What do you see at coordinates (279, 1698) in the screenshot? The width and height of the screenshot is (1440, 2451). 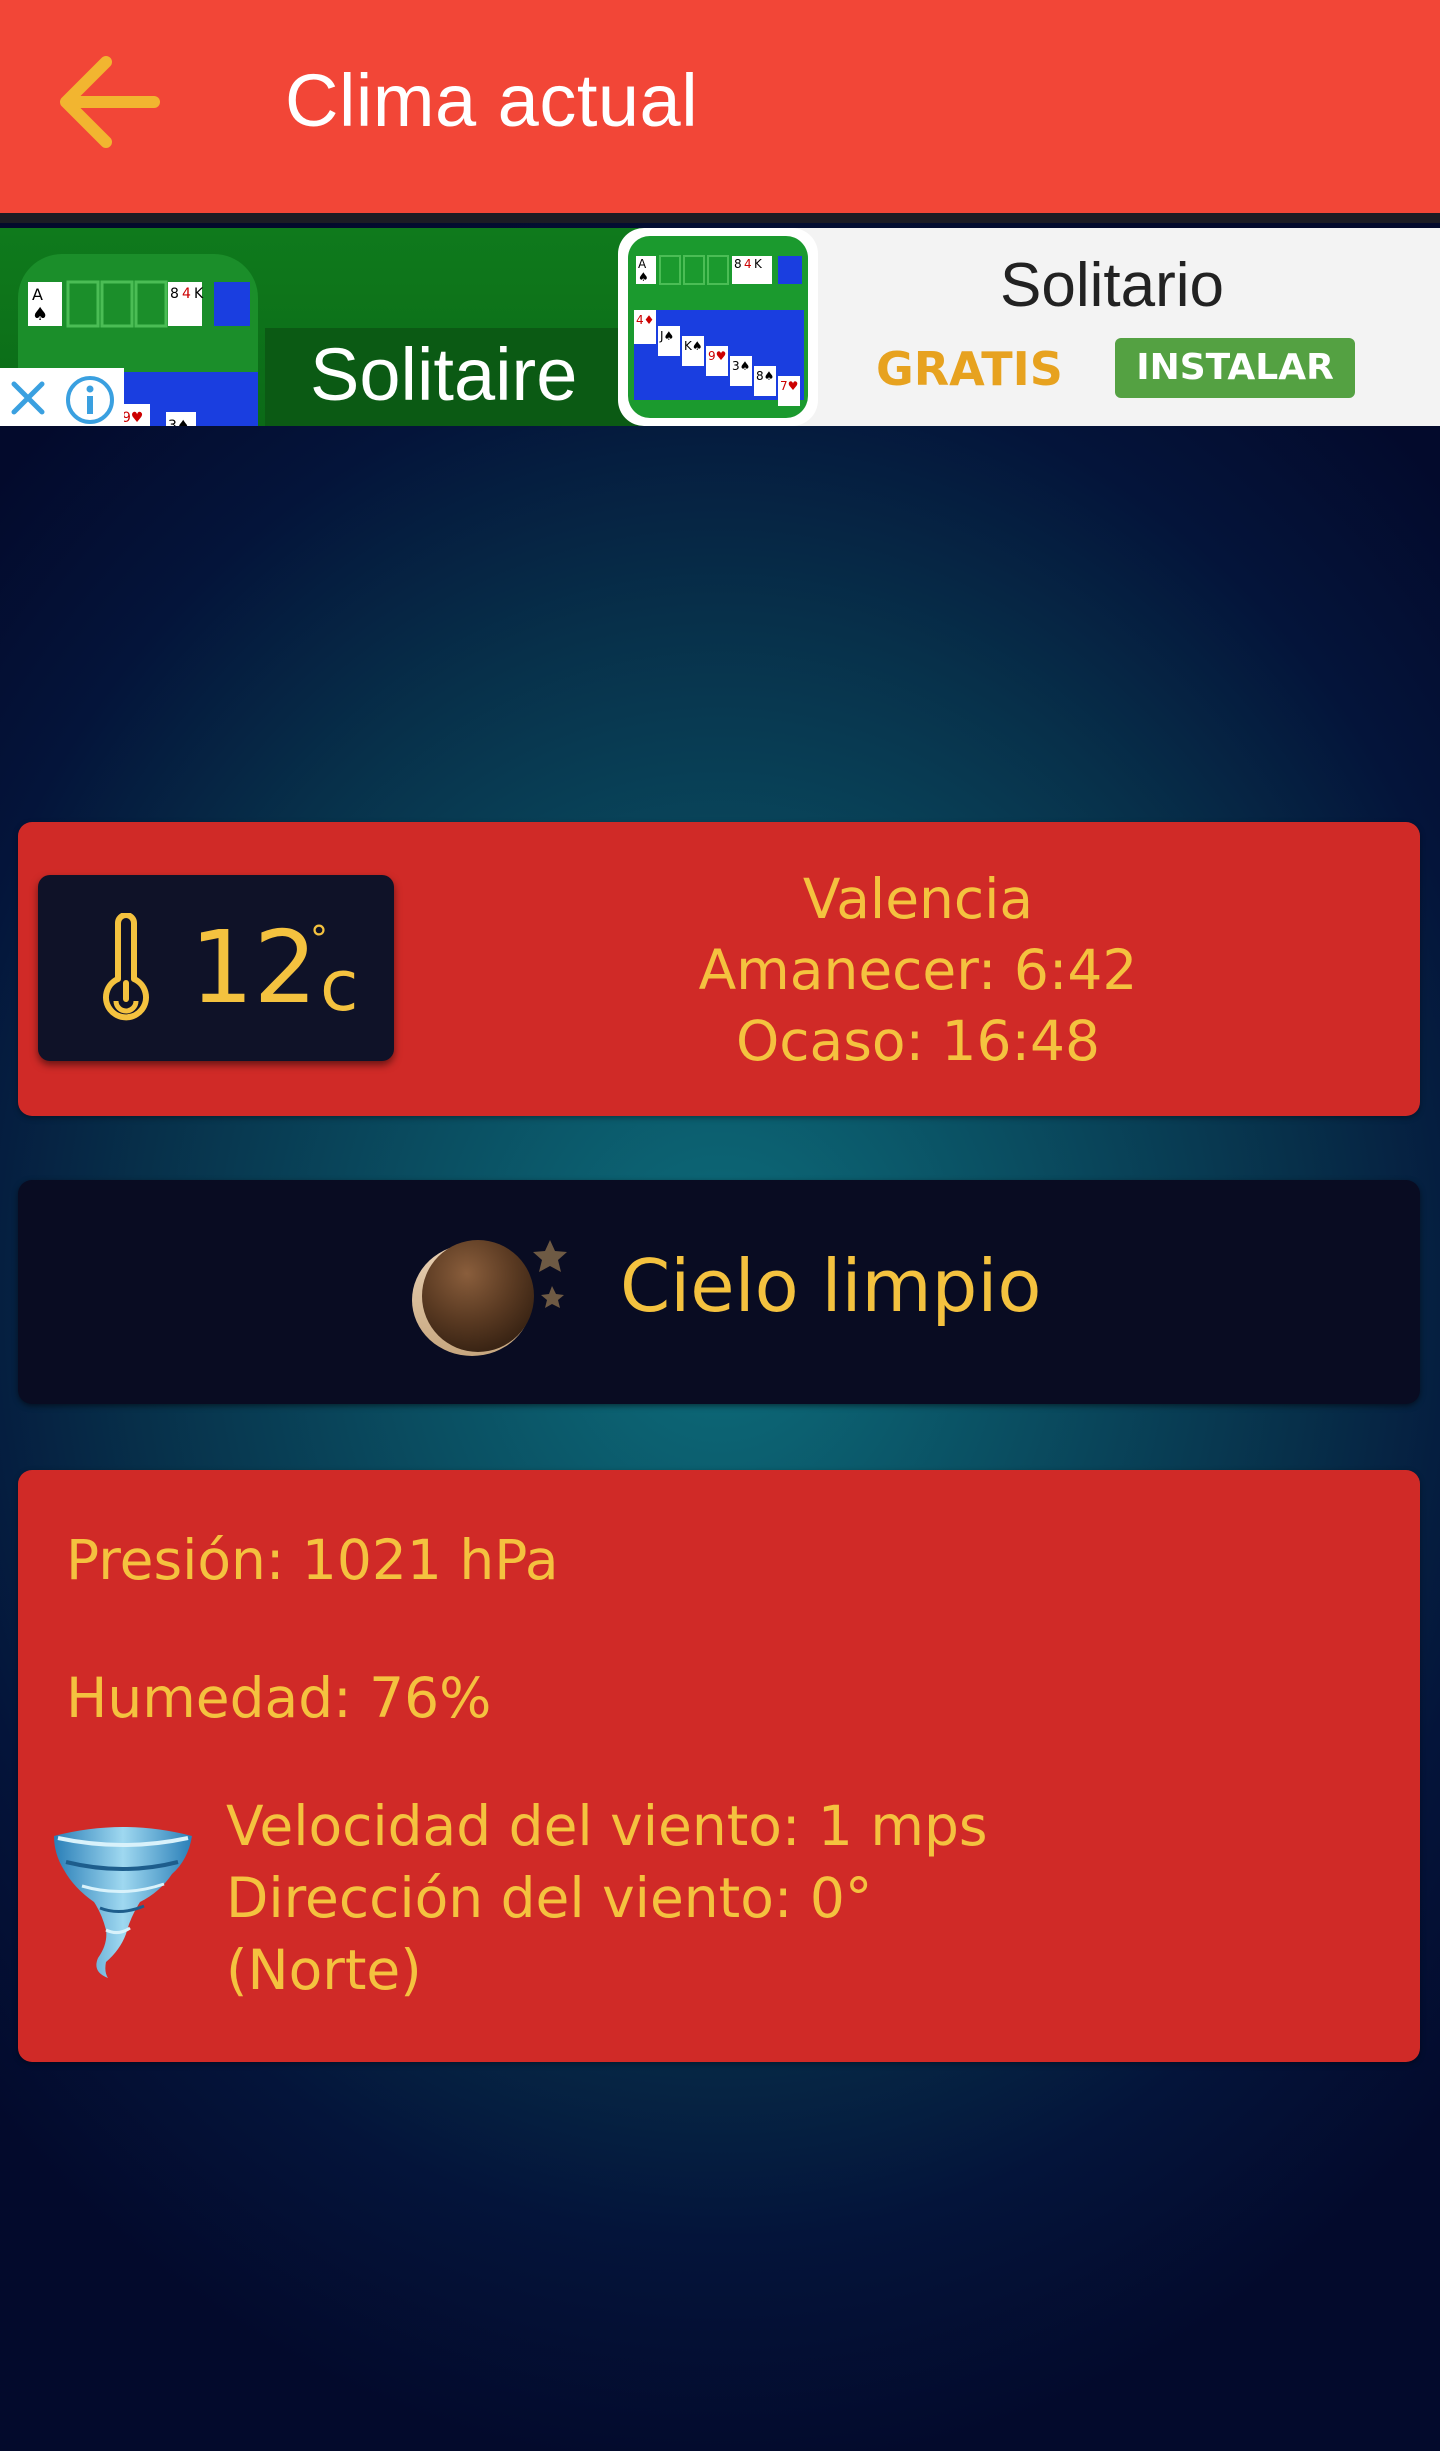 I see `humidity-text: Humedad: 76%` at bounding box center [279, 1698].